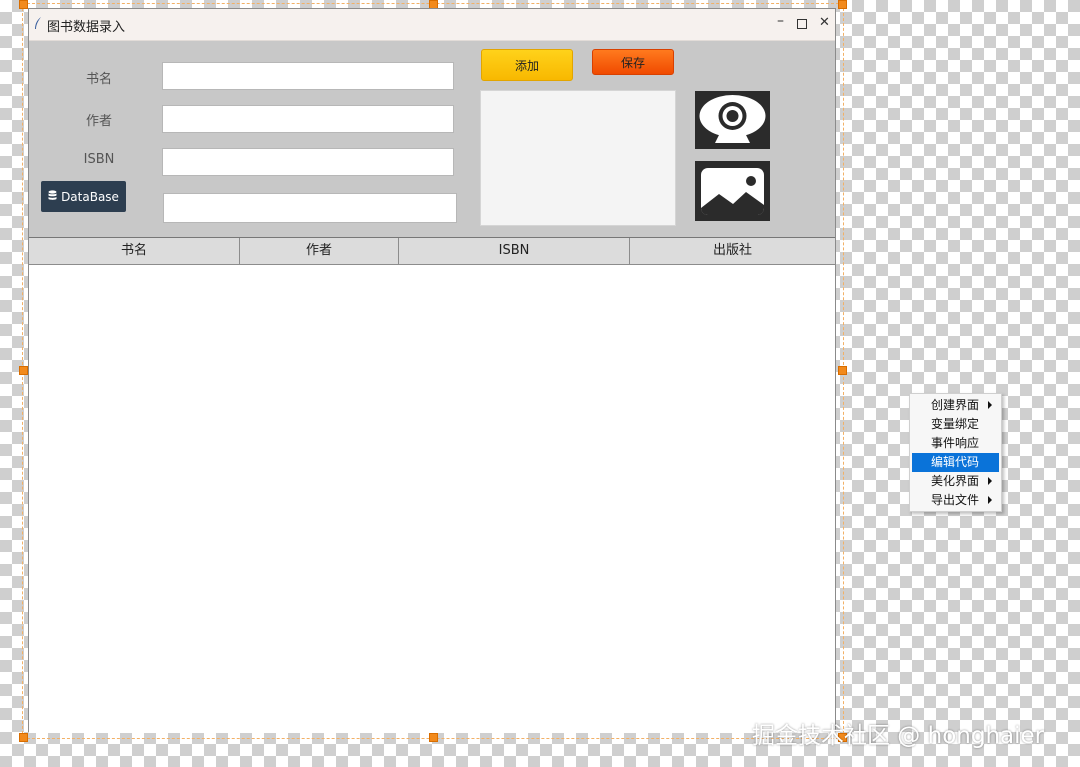  What do you see at coordinates (780, 21) in the screenshot?
I see `minimize-button: –` at bounding box center [780, 21].